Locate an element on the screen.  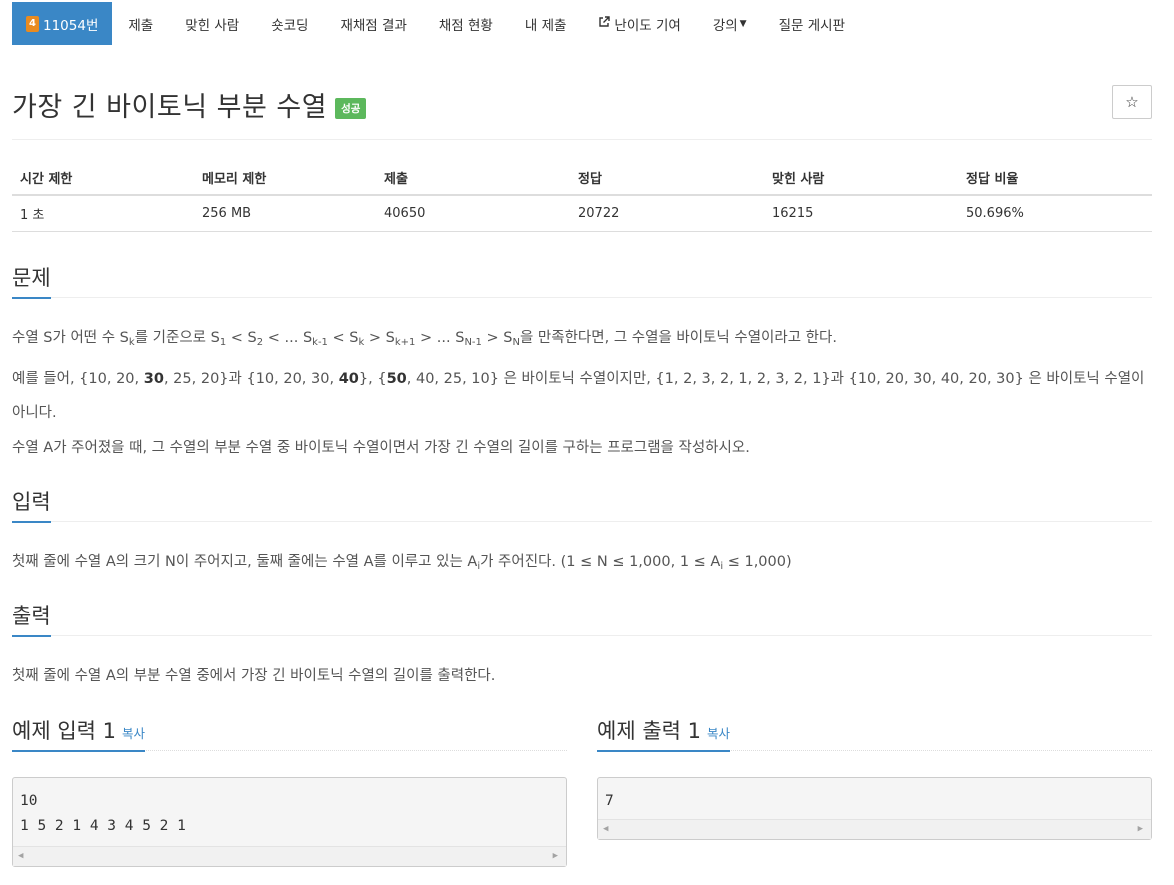
title-divider is located at coordinates (582, 139).